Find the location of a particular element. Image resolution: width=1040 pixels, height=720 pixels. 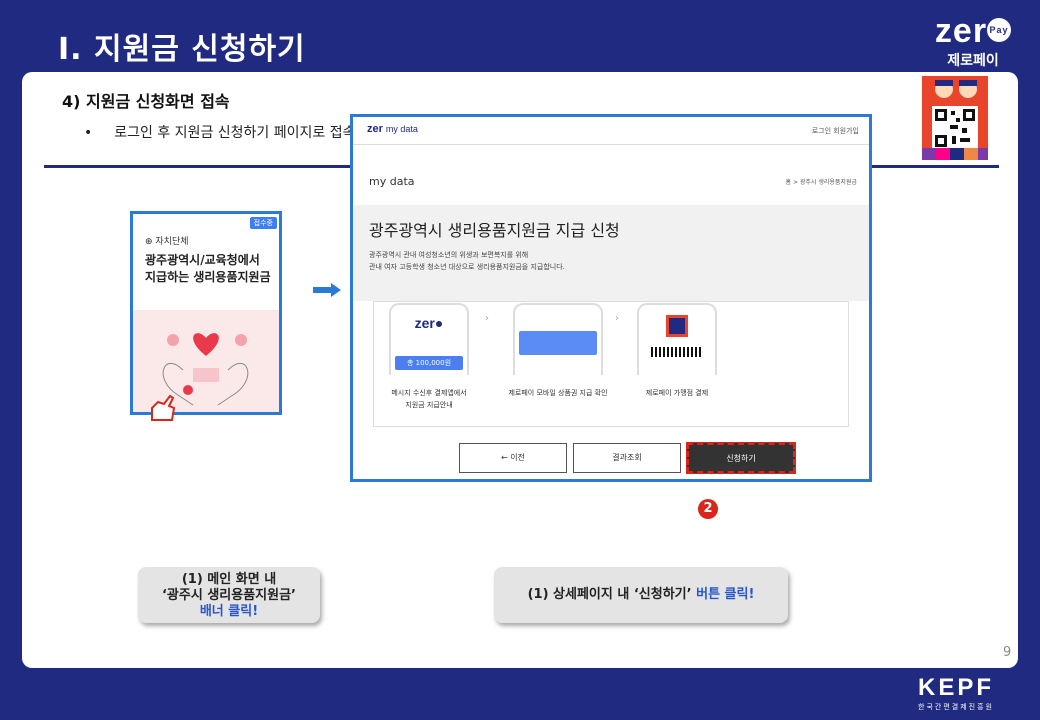

breadcrumb: 홈 > 광주시 생리용품지원금 is located at coordinates (821, 182).